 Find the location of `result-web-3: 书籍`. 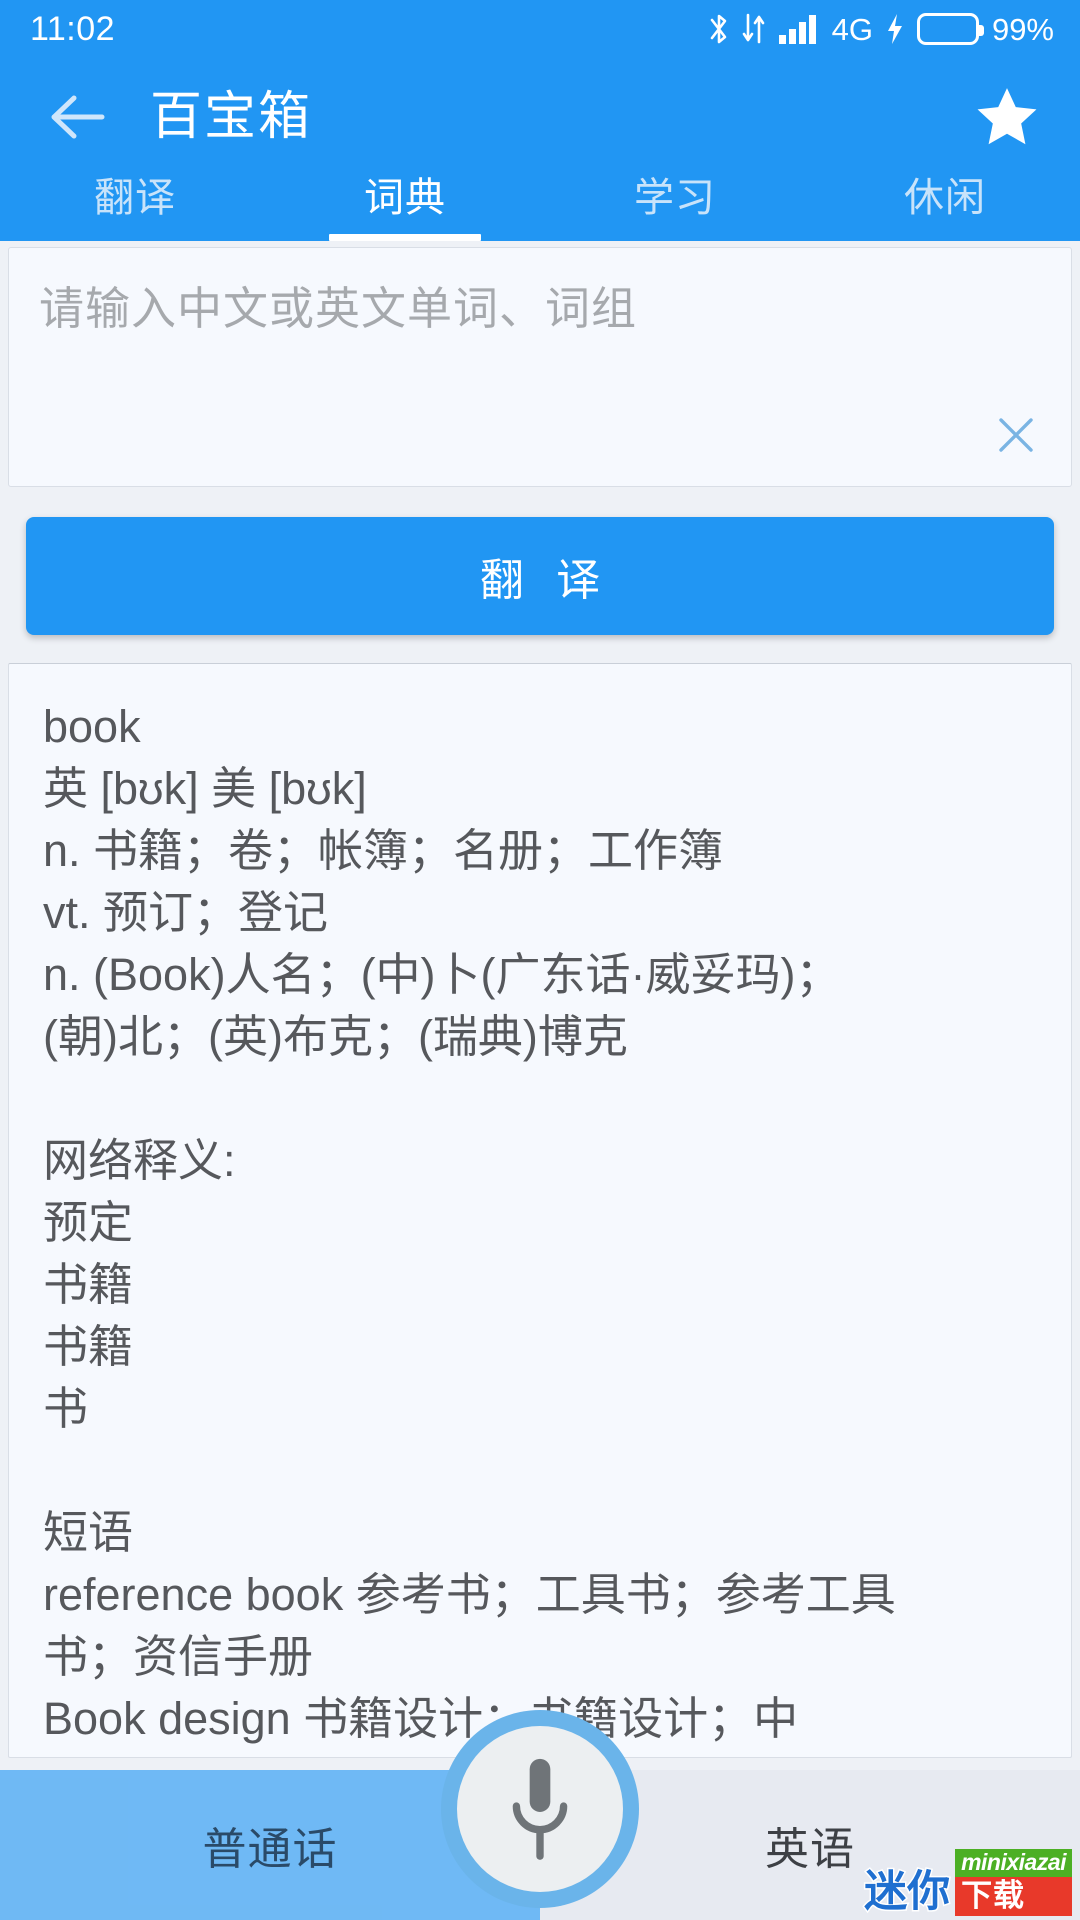

result-web-3: 书籍 is located at coordinates (88, 1346).